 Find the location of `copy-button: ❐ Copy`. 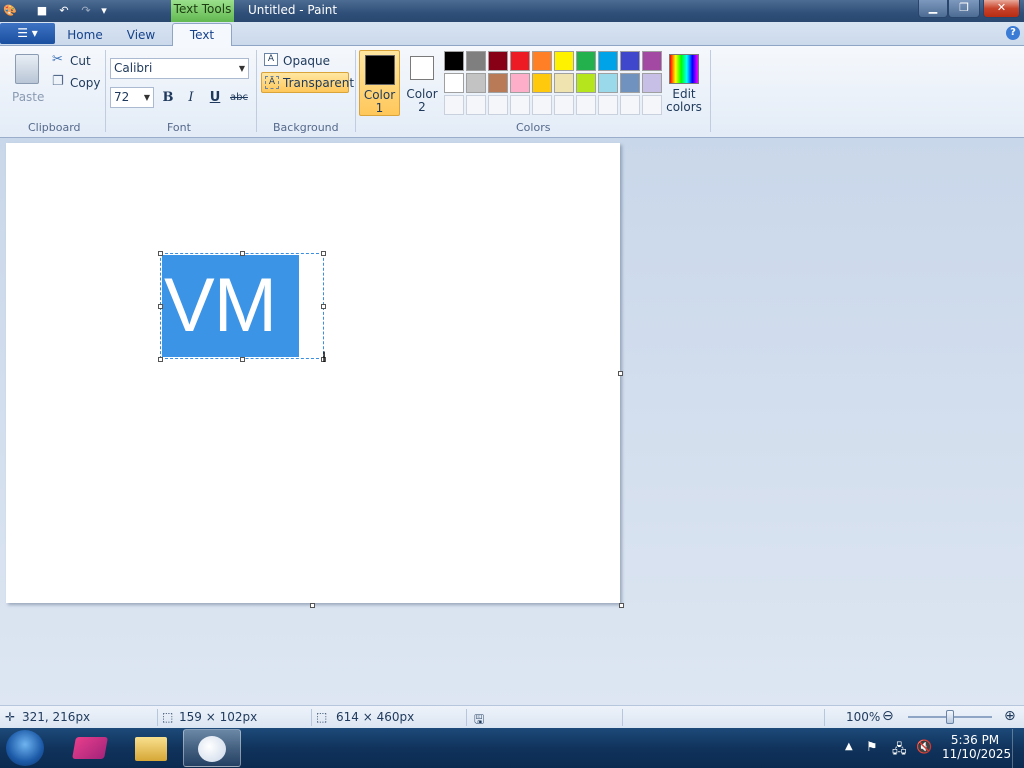

copy-button: ❐ Copy is located at coordinates (78, 83).